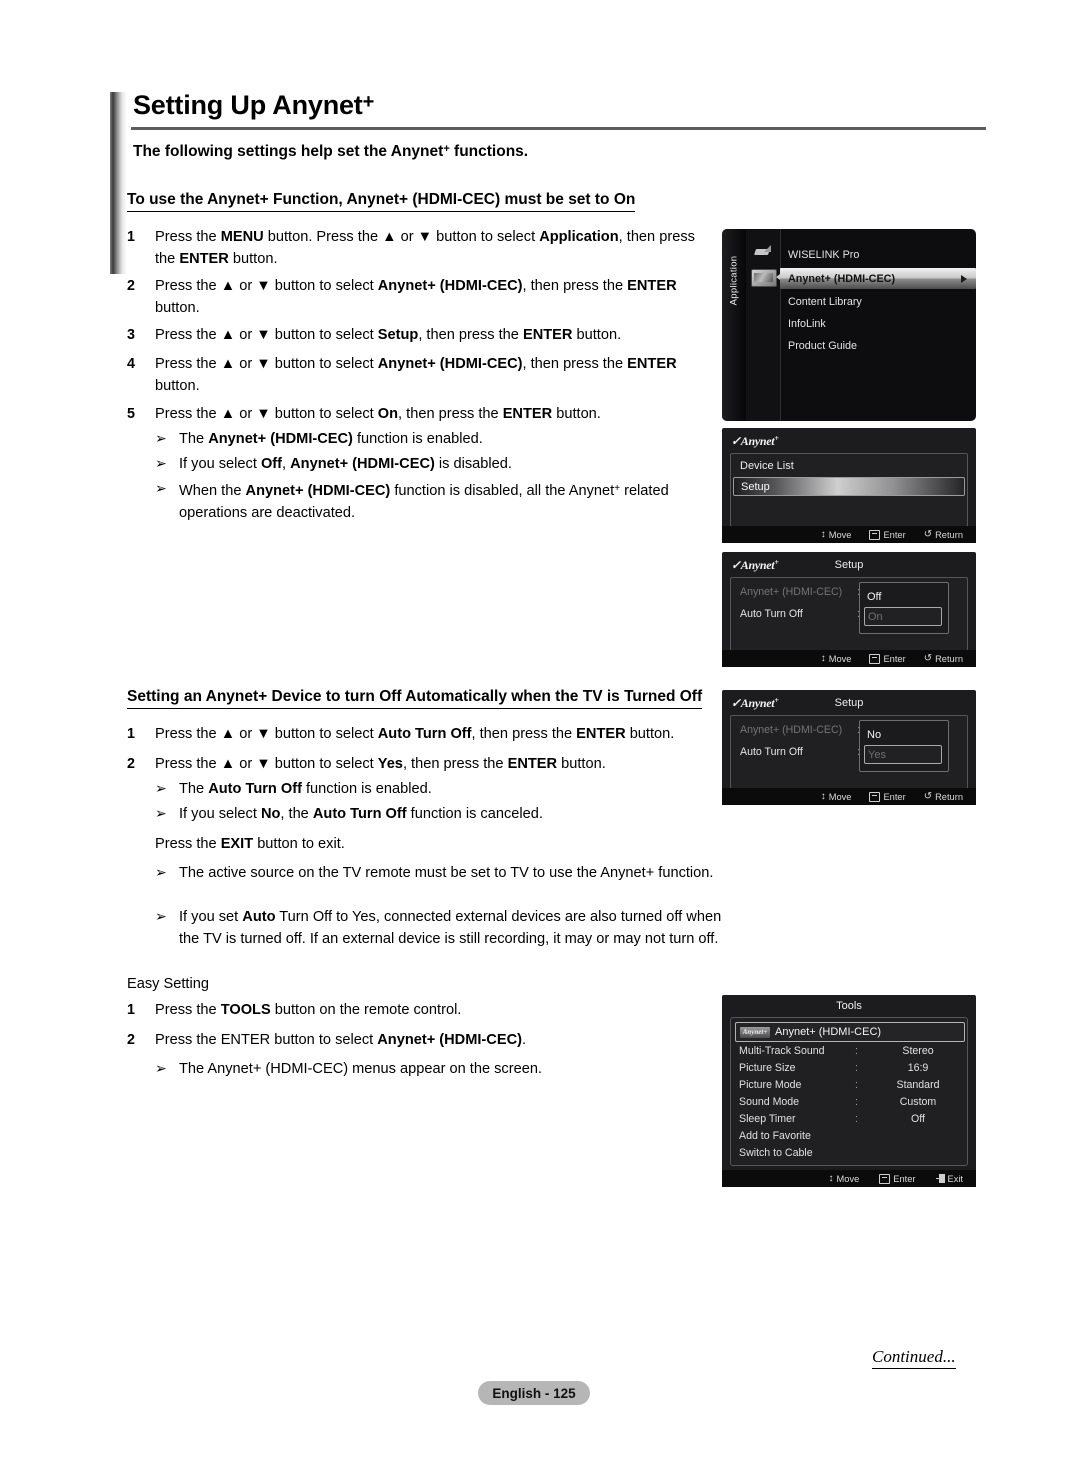 The height and width of the screenshot is (1482, 1080). Describe the element at coordinates (775, 1136) in the screenshot. I see `tools-row-key: Add to Favorite` at that location.